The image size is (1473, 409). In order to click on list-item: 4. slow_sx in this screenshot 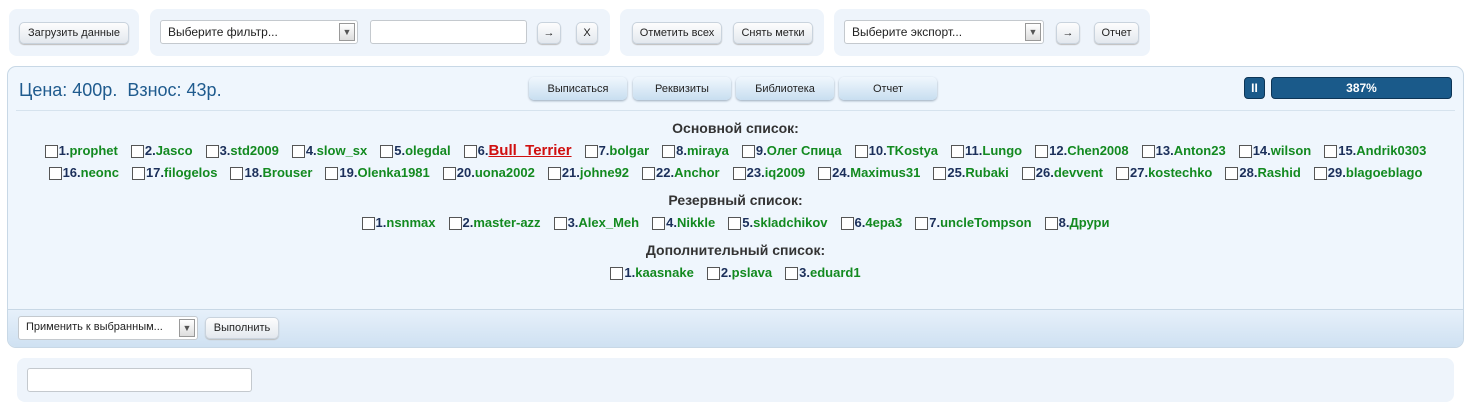, I will do `click(329, 151)`.